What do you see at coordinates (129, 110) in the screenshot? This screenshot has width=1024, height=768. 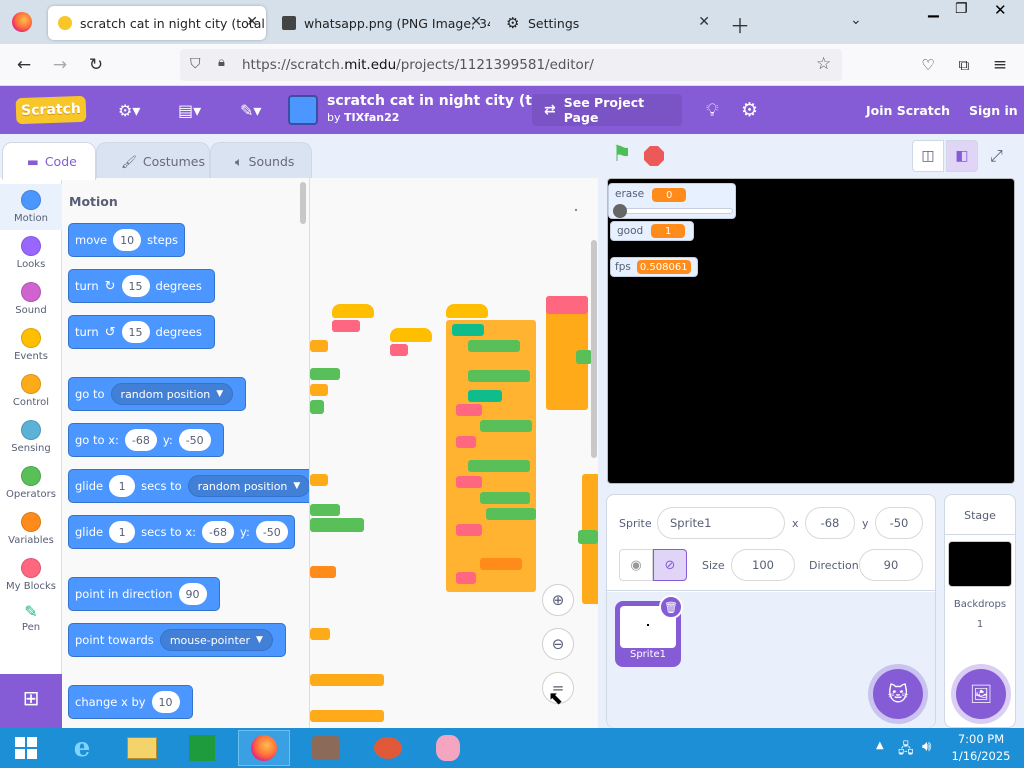 I see `settings-gear-icon: ⚙▾` at bounding box center [129, 110].